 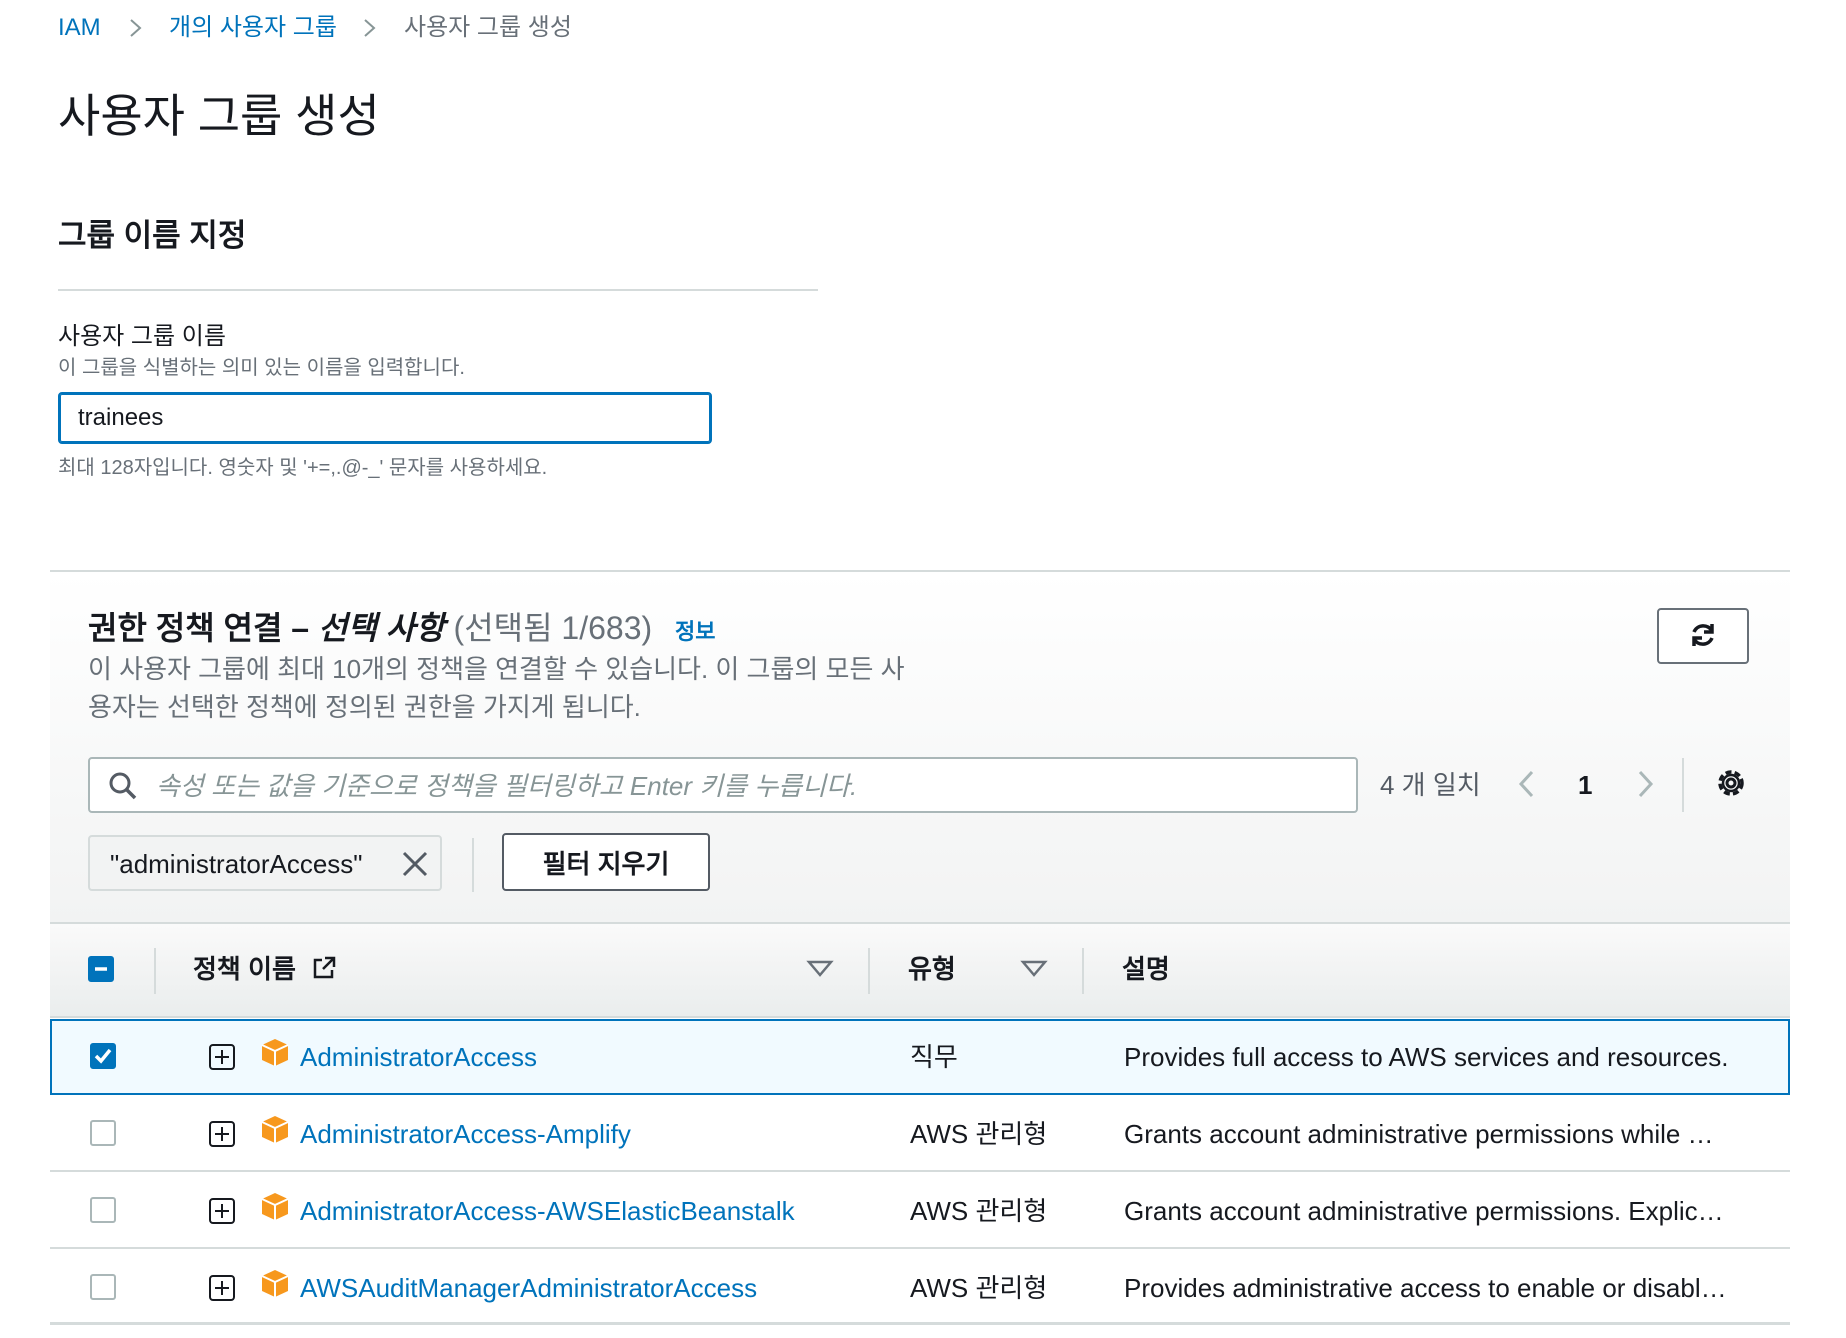 What do you see at coordinates (152, 235) in the screenshot?
I see `section-title-group-name: 그룹 이름 지정` at bounding box center [152, 235].